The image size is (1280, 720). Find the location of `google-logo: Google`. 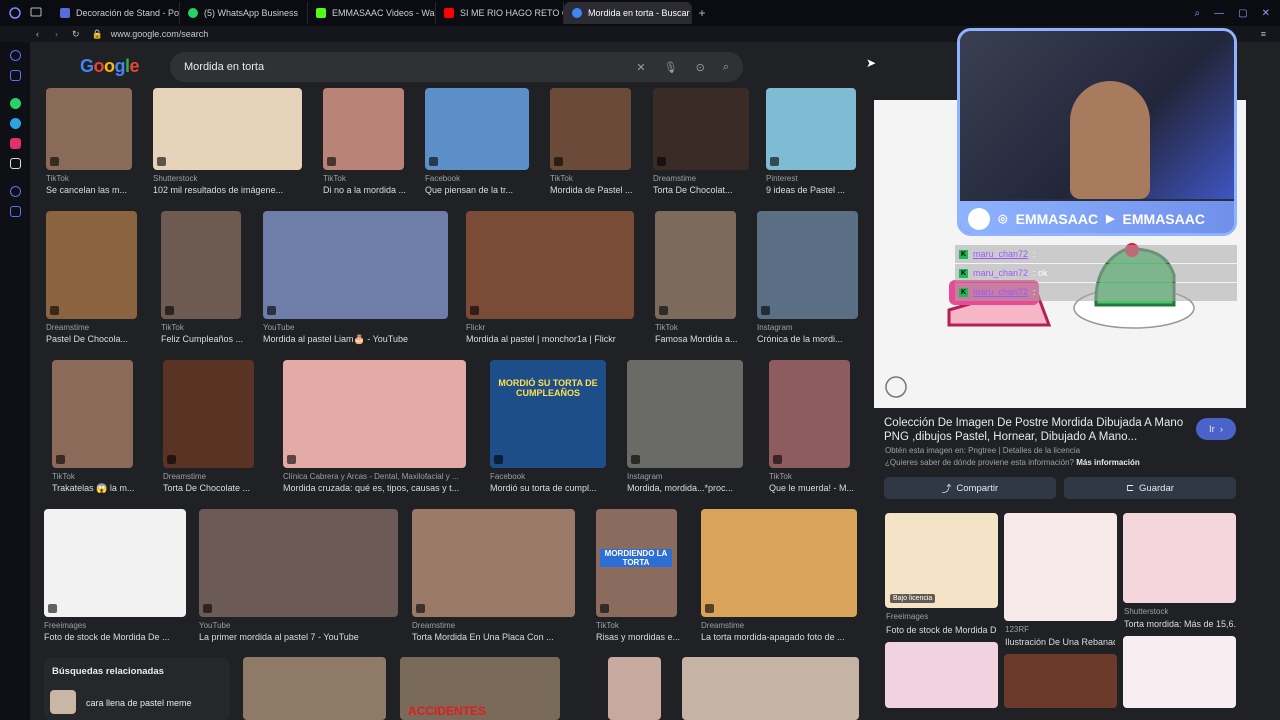

google-logo: Google is located at coordinates (110, 66).